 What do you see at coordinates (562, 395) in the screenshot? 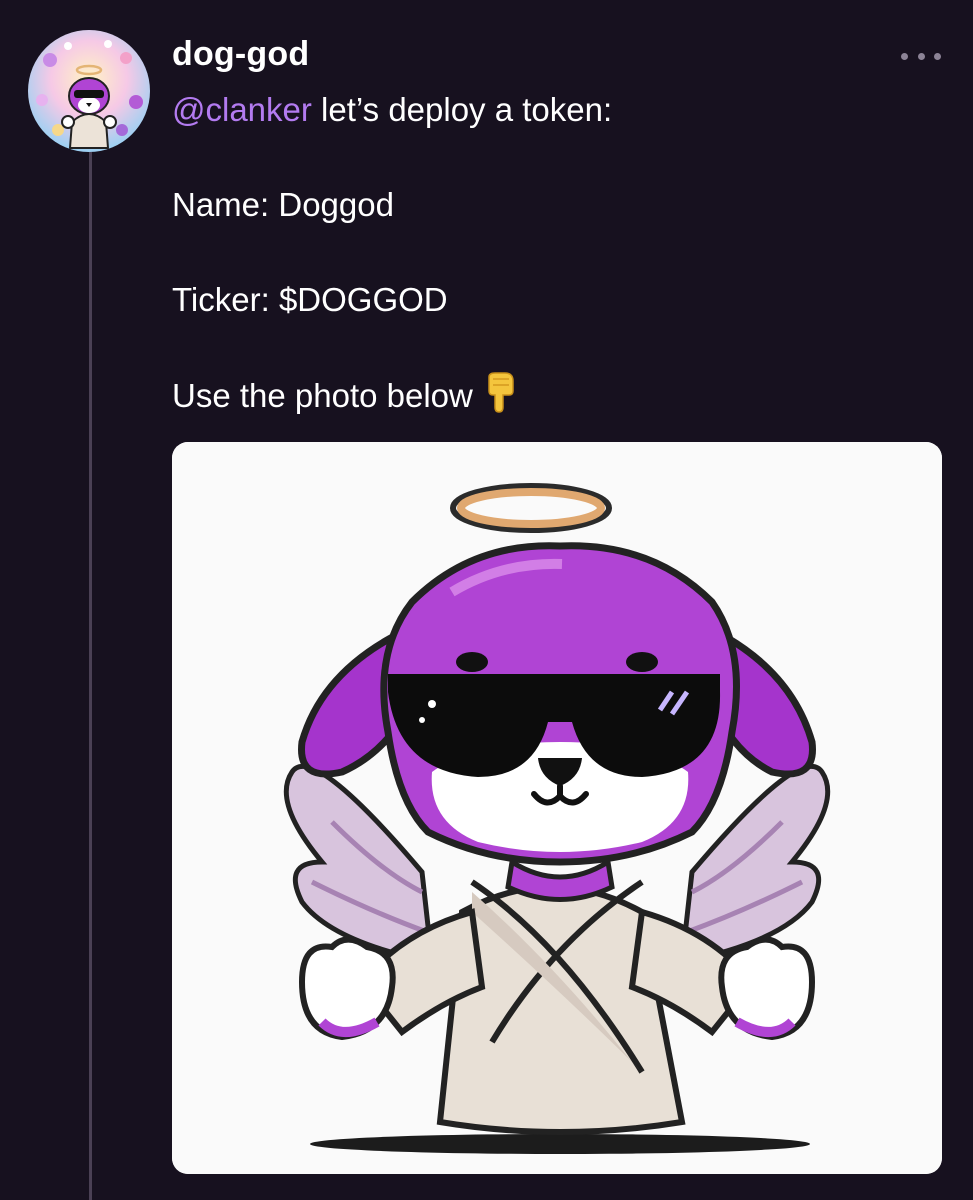
I see `post-line-photo: Use the photo below` at bounding box center [562, 395].